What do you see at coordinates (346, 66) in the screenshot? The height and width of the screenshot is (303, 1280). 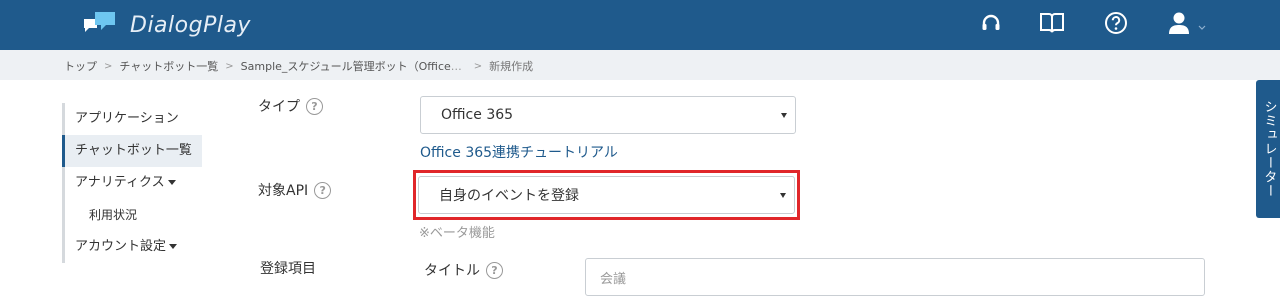 I see `breadcrumb-sample-bot: Sample_スケジュール管理ボット（Office` at bounding box center [346, 66].